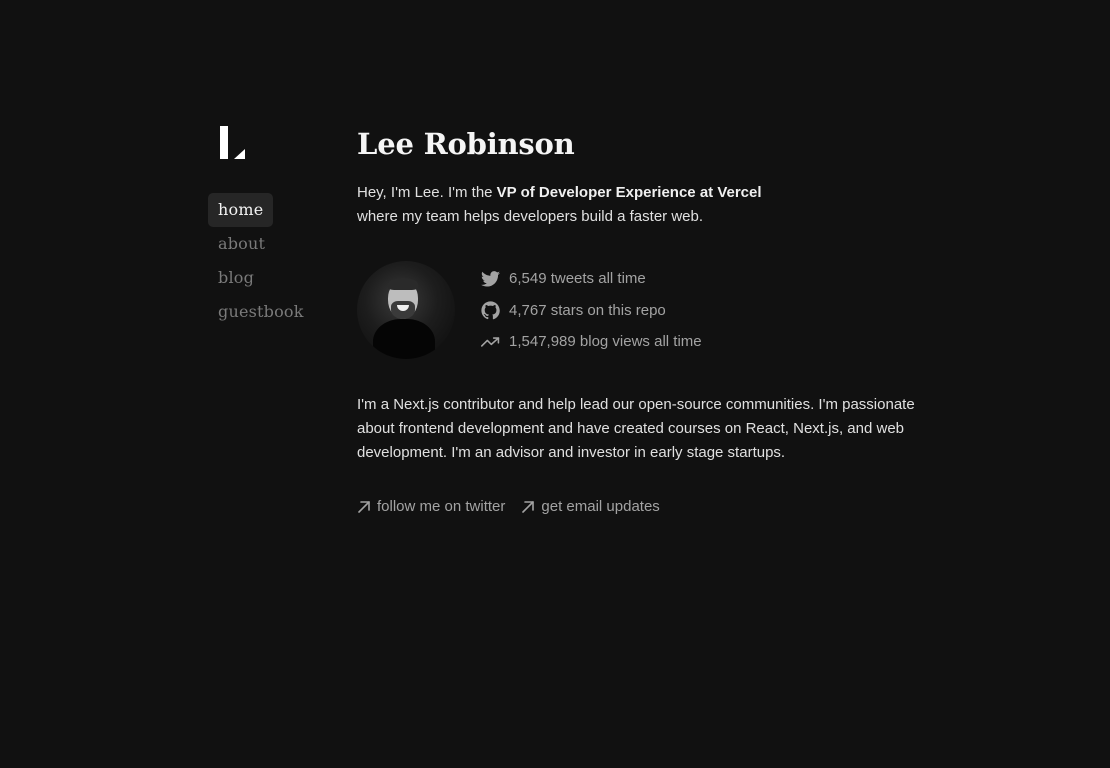 The image size is (1110, 768). I want to click on stat-views-text: 1,547,989 blog views all time, so click(605, 341).